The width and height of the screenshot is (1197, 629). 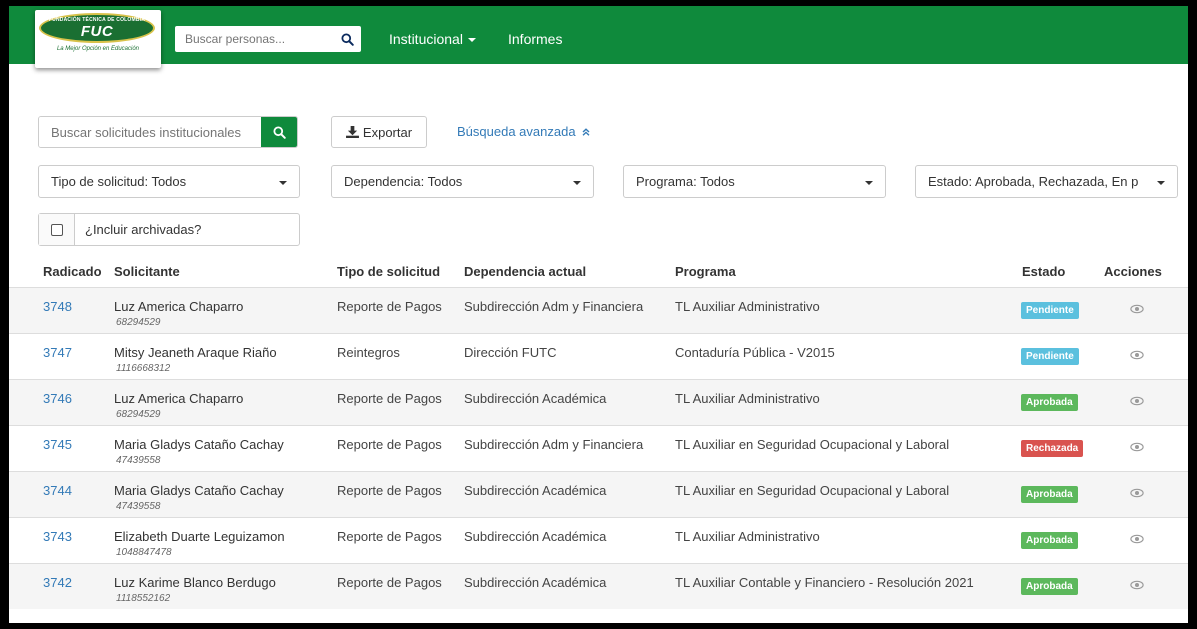 What do you see at coordinates (195, 582) in the screenshot?
I see `solicitante-name: Luz Karime Blanco Berdugo` at bounding box center [195, 582].